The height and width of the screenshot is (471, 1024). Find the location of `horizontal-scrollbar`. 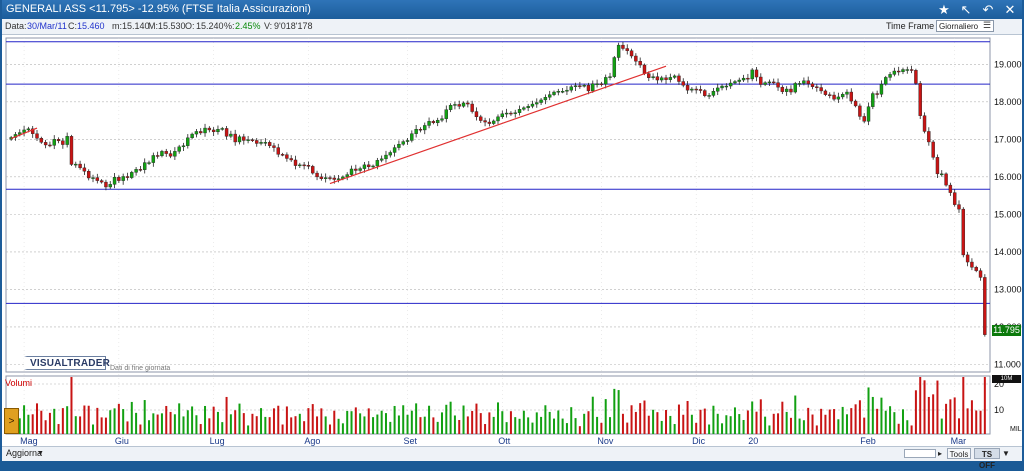

horizontal-scrollbar is located at coordinates (920, 453).